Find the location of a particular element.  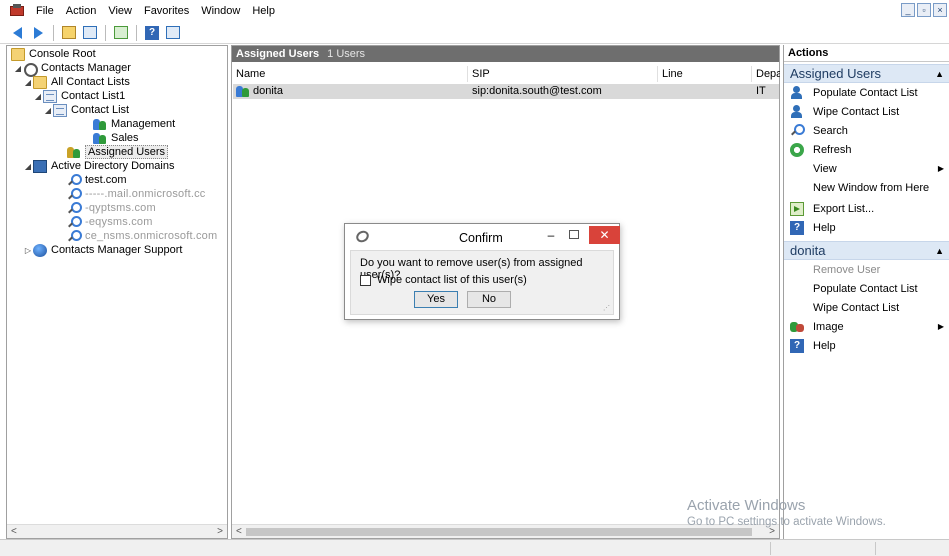

tree-item-label: Active Directory Domains is located at coordinates (113, 166).